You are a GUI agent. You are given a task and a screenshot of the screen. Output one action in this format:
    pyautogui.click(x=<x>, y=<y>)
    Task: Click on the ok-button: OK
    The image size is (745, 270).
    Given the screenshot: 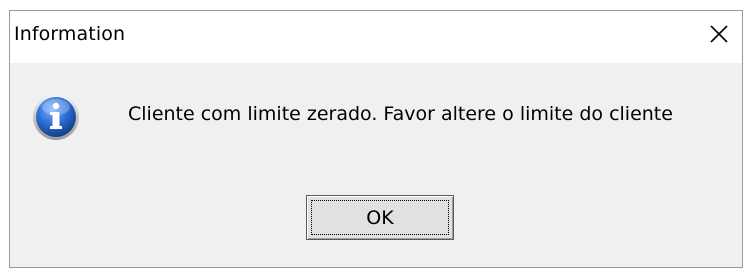 What is the action you would take?
    pyautogui.click(x=380, y=217)
    